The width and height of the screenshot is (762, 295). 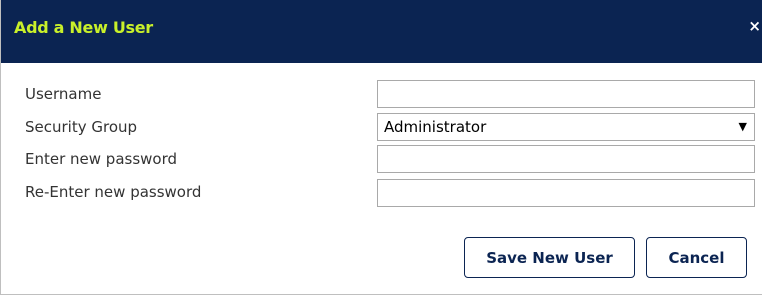 I want to click on cancel-button: Cancel, so click(x=696, y=257).